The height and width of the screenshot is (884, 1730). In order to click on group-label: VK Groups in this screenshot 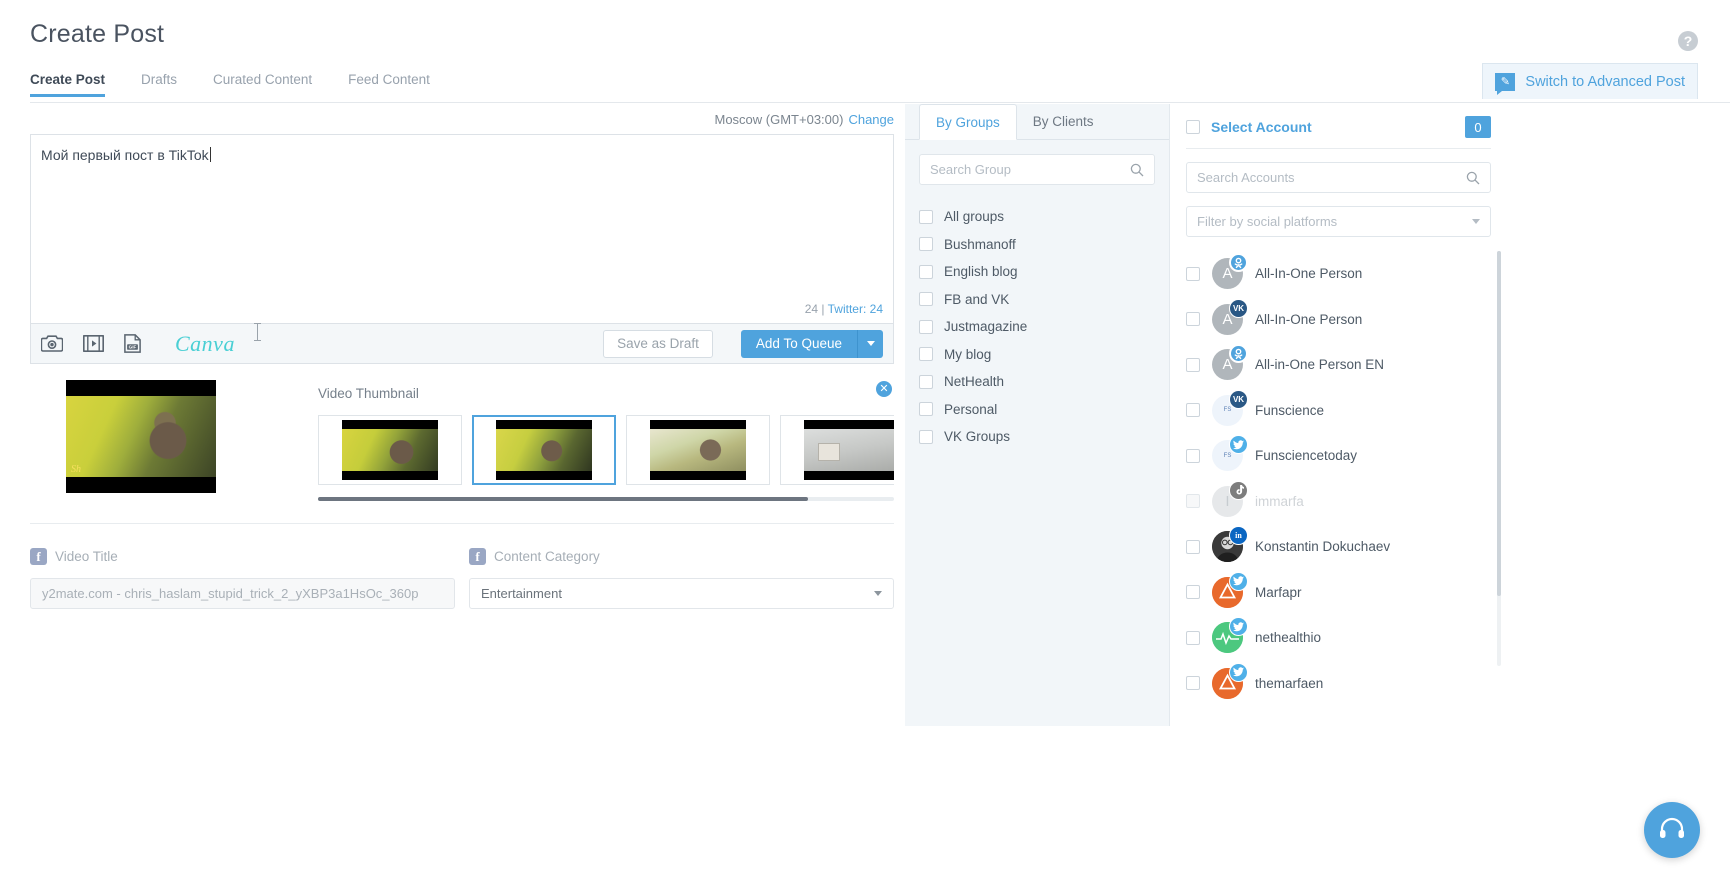, I will do `click(977, 437)`.